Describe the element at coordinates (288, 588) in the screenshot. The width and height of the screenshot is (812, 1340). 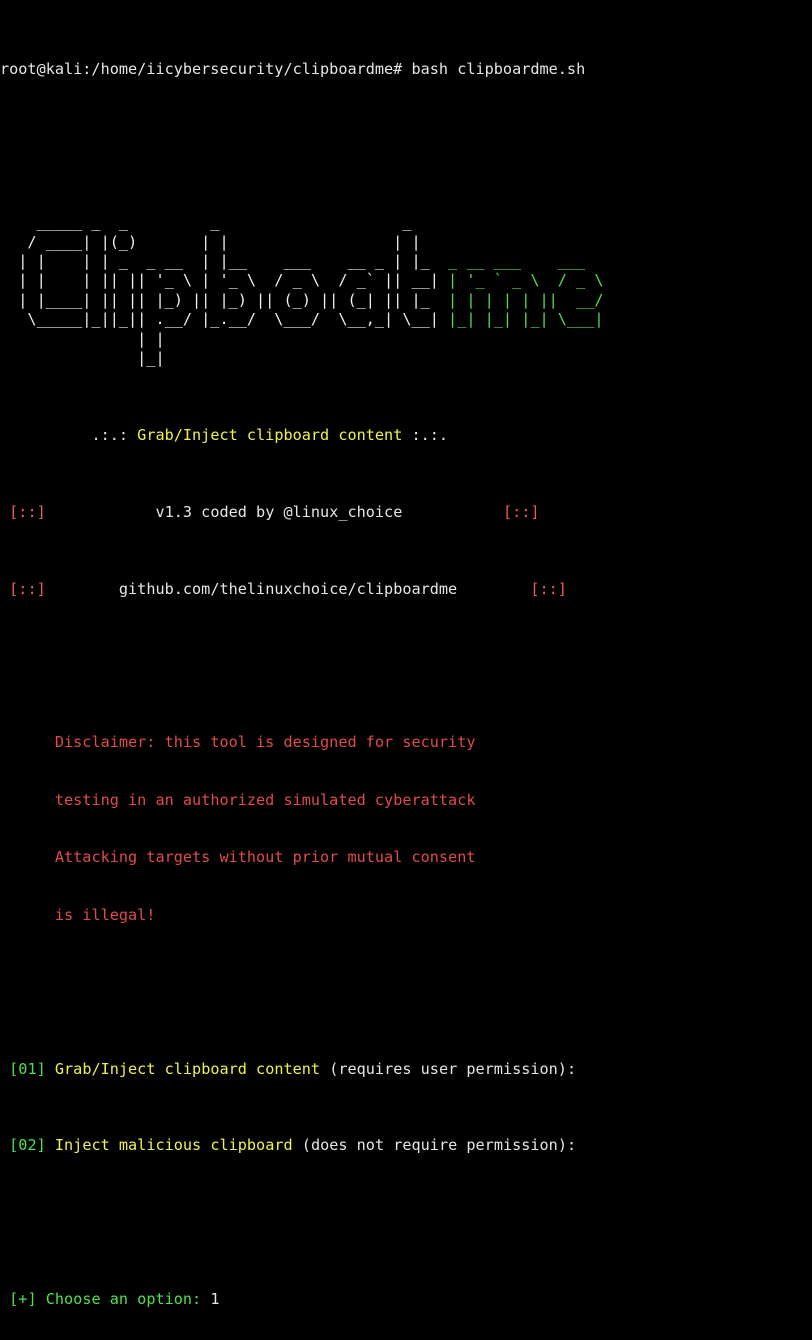
I see `repo-text: github.com/thelinuxchoice/clipboardme` at that location.